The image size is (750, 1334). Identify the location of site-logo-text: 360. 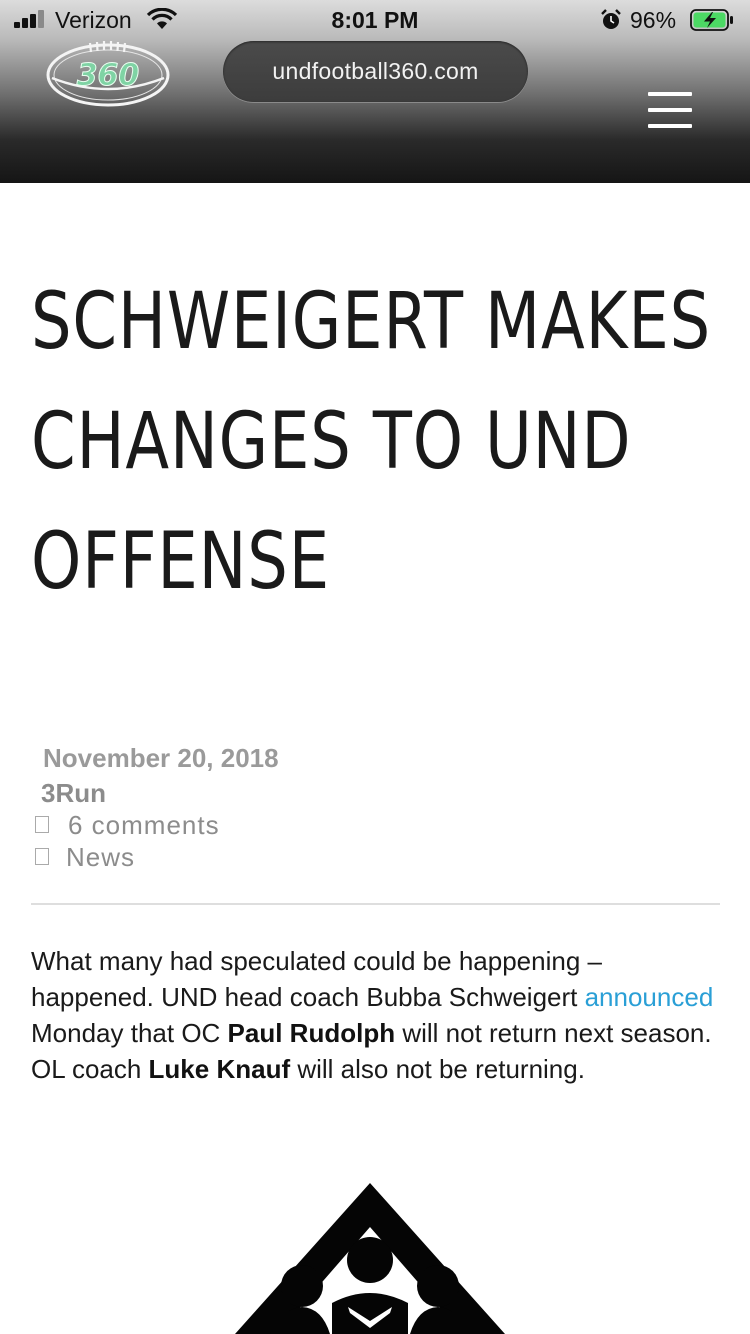
(108, 75).